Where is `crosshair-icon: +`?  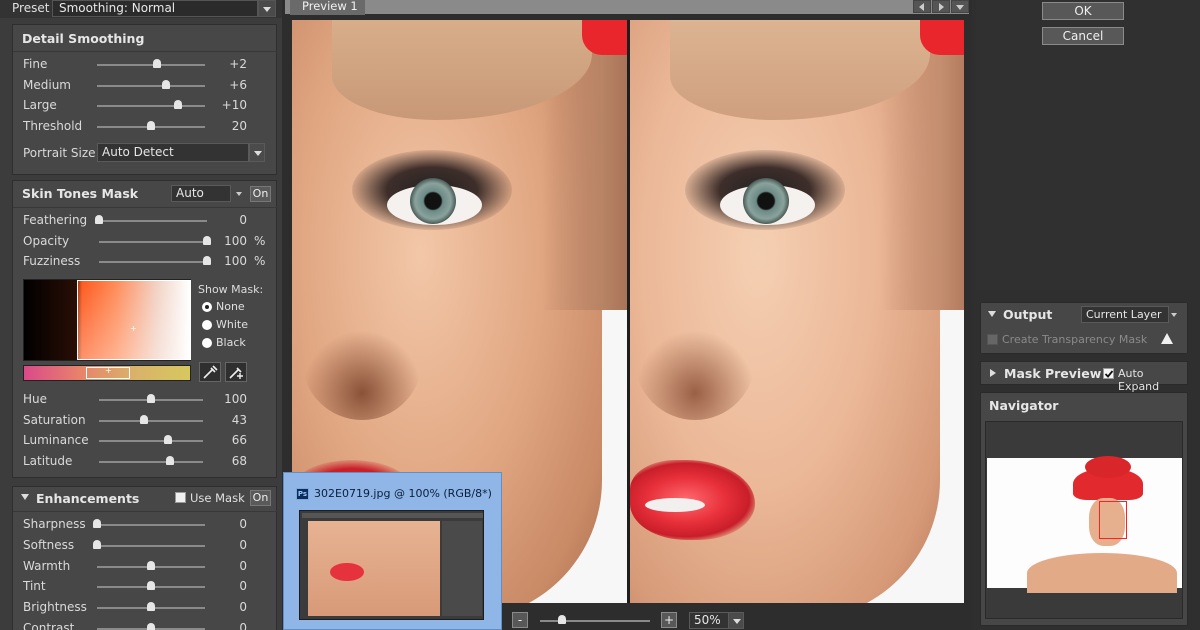 crosshair-icon: + is located at coordinates (133, 328).